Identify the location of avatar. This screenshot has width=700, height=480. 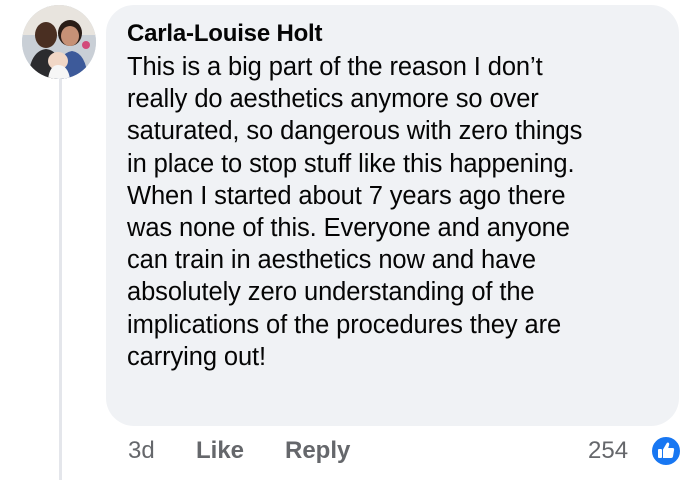
(59, 42).